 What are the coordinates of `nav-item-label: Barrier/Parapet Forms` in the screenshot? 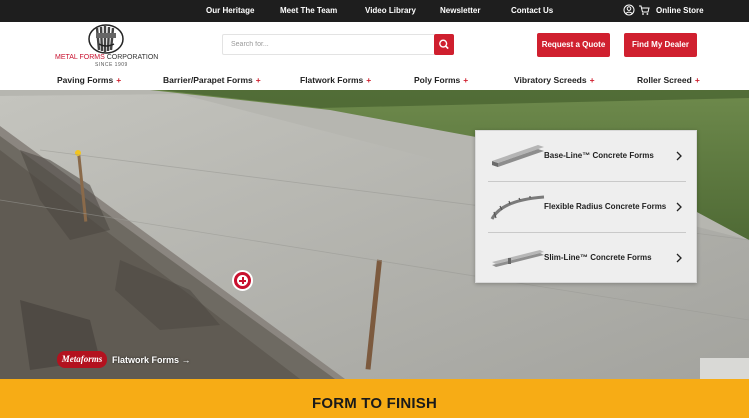 It's located at (208, 80).